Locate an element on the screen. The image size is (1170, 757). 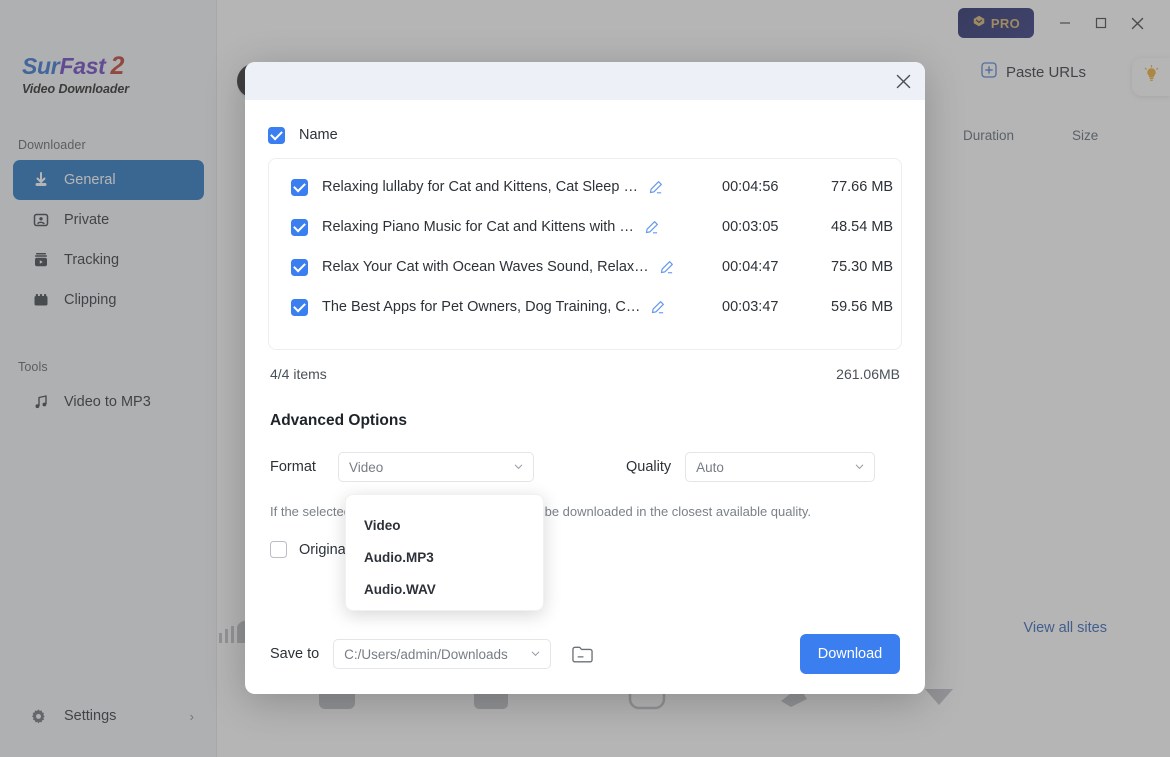
save-path-select: C:/Users/admin/Downloads is located at coordinates (442, 654).